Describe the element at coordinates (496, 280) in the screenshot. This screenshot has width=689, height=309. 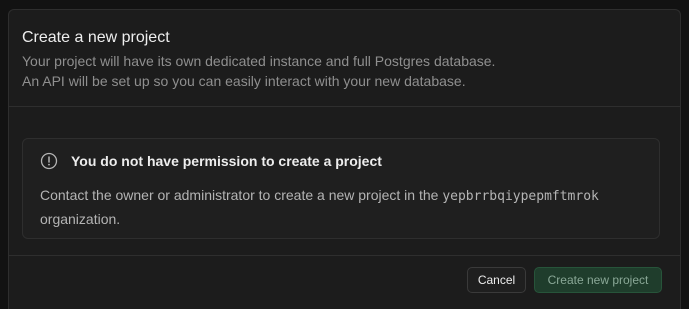
I see `cancel-button: Cancel` at that location.